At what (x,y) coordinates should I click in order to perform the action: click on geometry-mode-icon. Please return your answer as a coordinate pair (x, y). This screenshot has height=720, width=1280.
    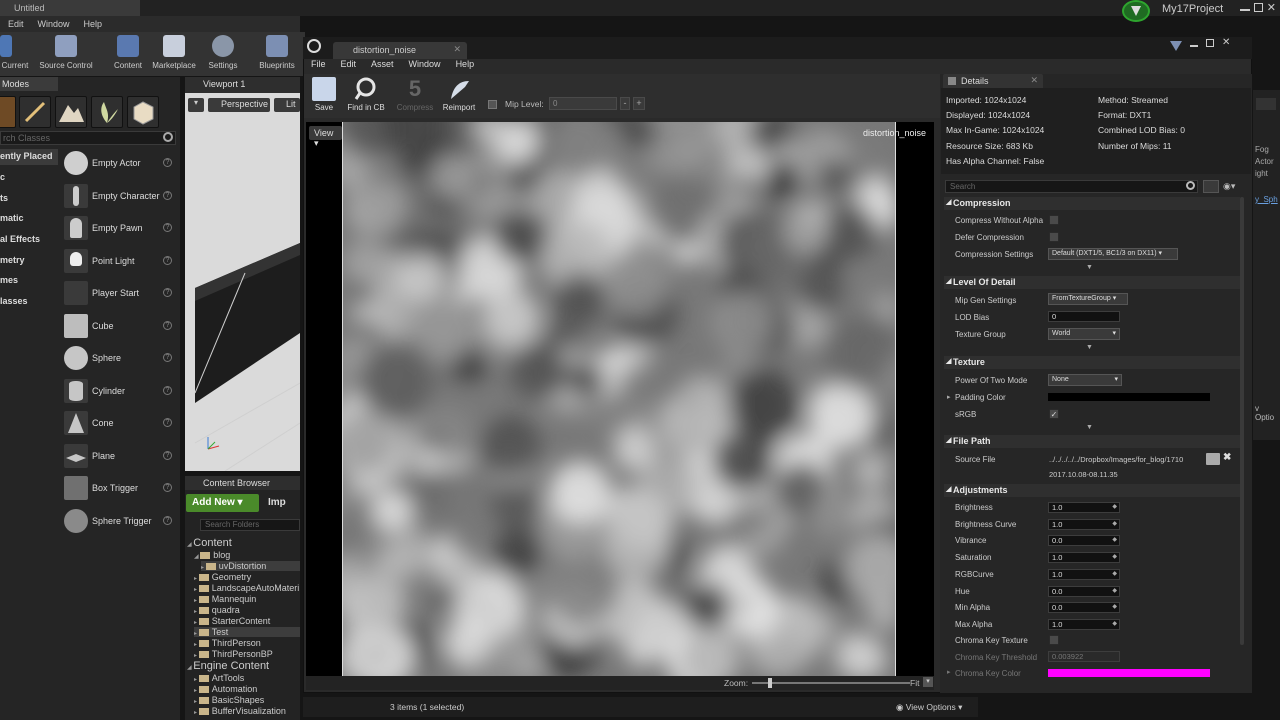
    Looking at the image, I should click on (143, 112).